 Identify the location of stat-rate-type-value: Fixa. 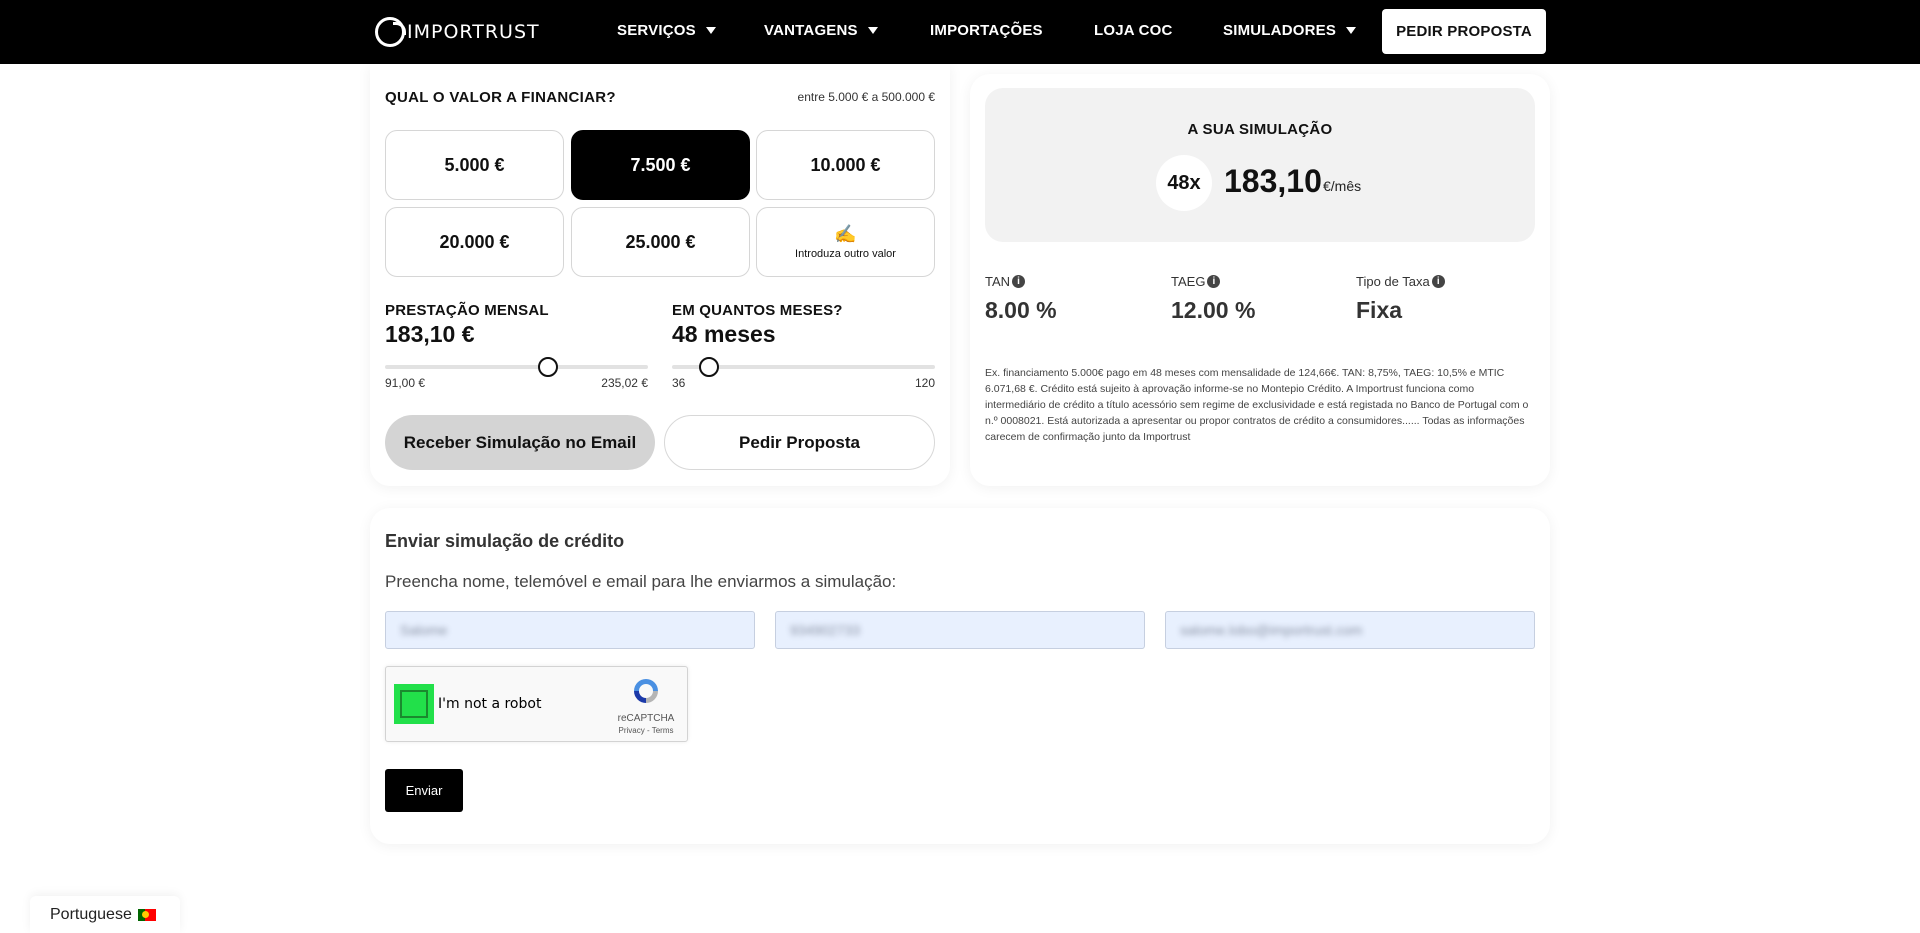
(1379, 310).